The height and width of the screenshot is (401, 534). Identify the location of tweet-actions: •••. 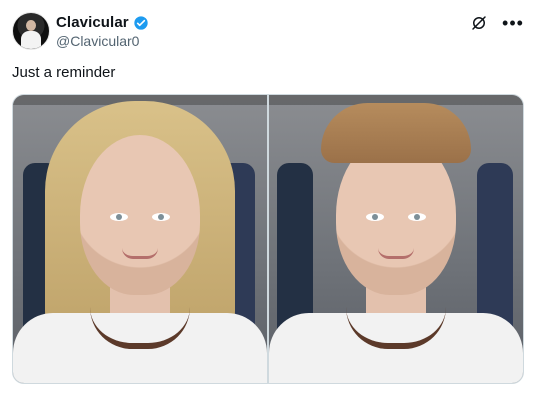
(496, 23).